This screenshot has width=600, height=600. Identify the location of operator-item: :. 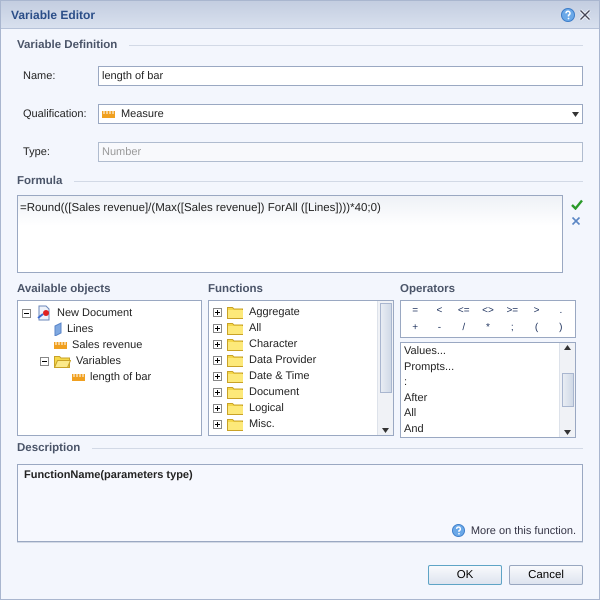
(480, 382).